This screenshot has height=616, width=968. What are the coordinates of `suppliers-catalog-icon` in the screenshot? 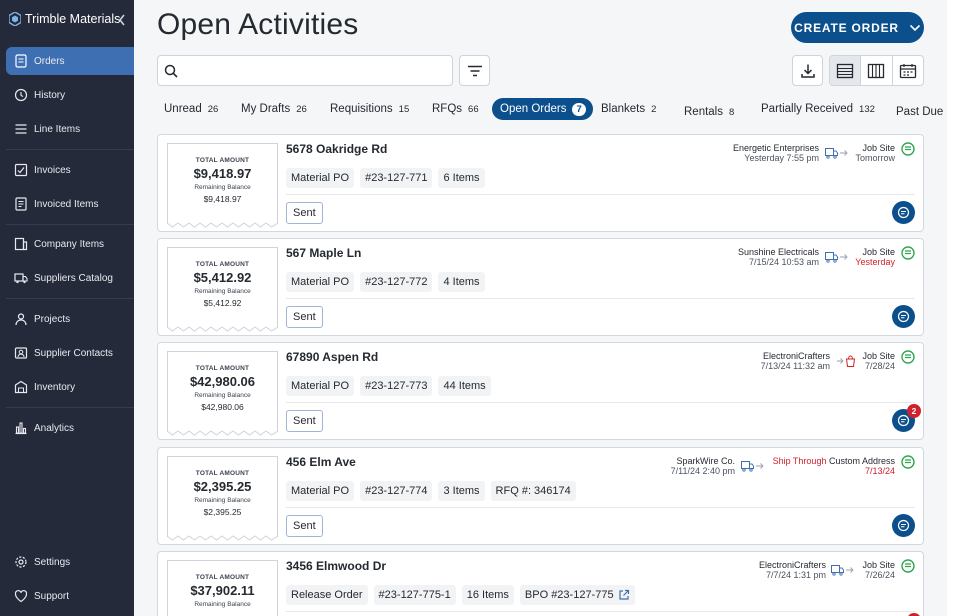 It's located at (21, 278).